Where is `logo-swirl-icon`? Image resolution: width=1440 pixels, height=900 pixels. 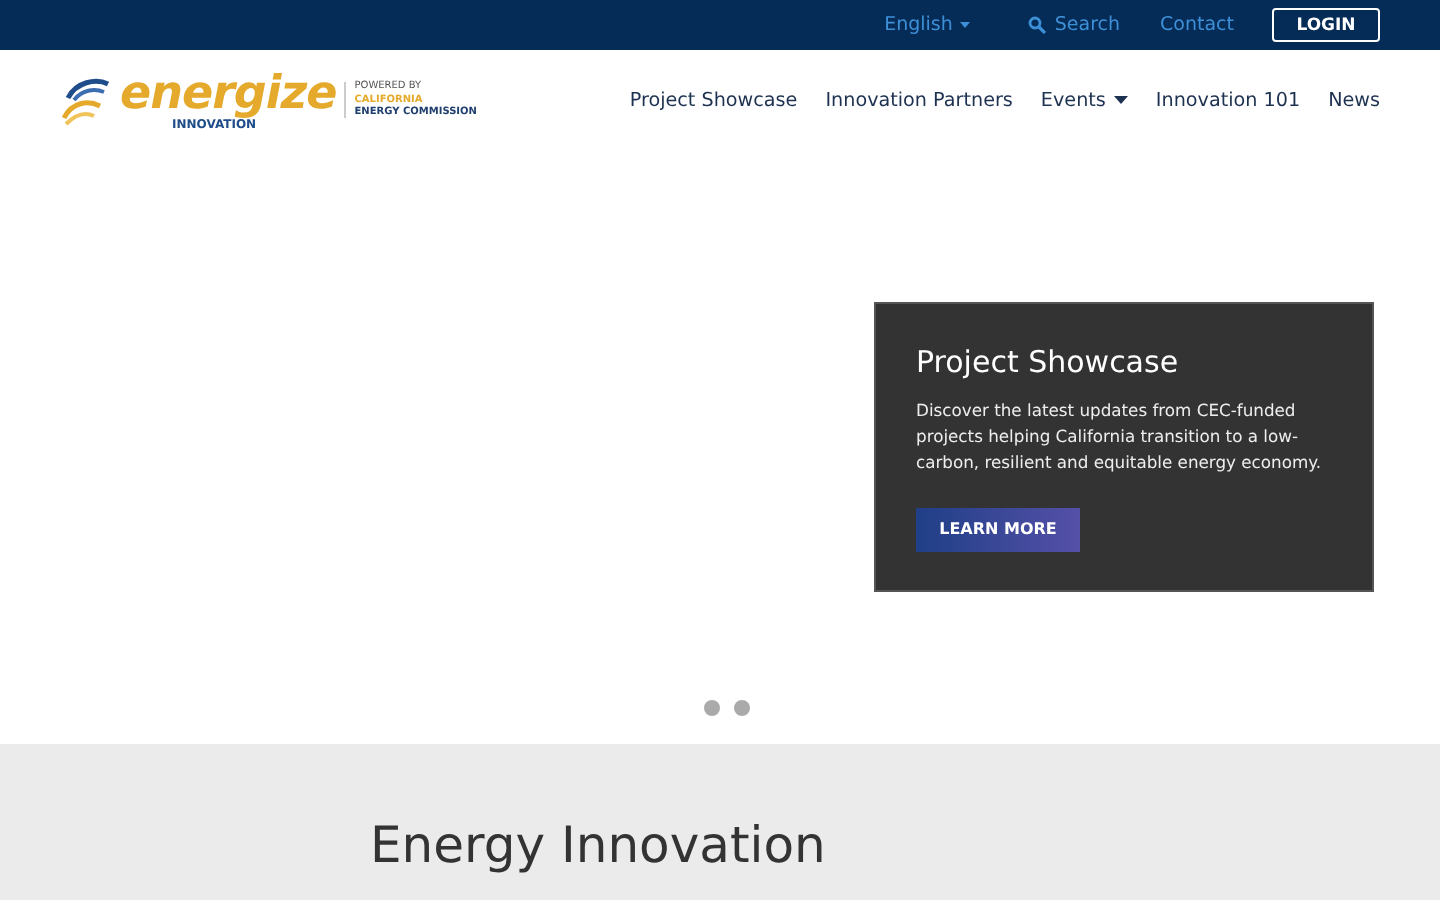
logo-swirl-icon is located at coordinates (86, 100).